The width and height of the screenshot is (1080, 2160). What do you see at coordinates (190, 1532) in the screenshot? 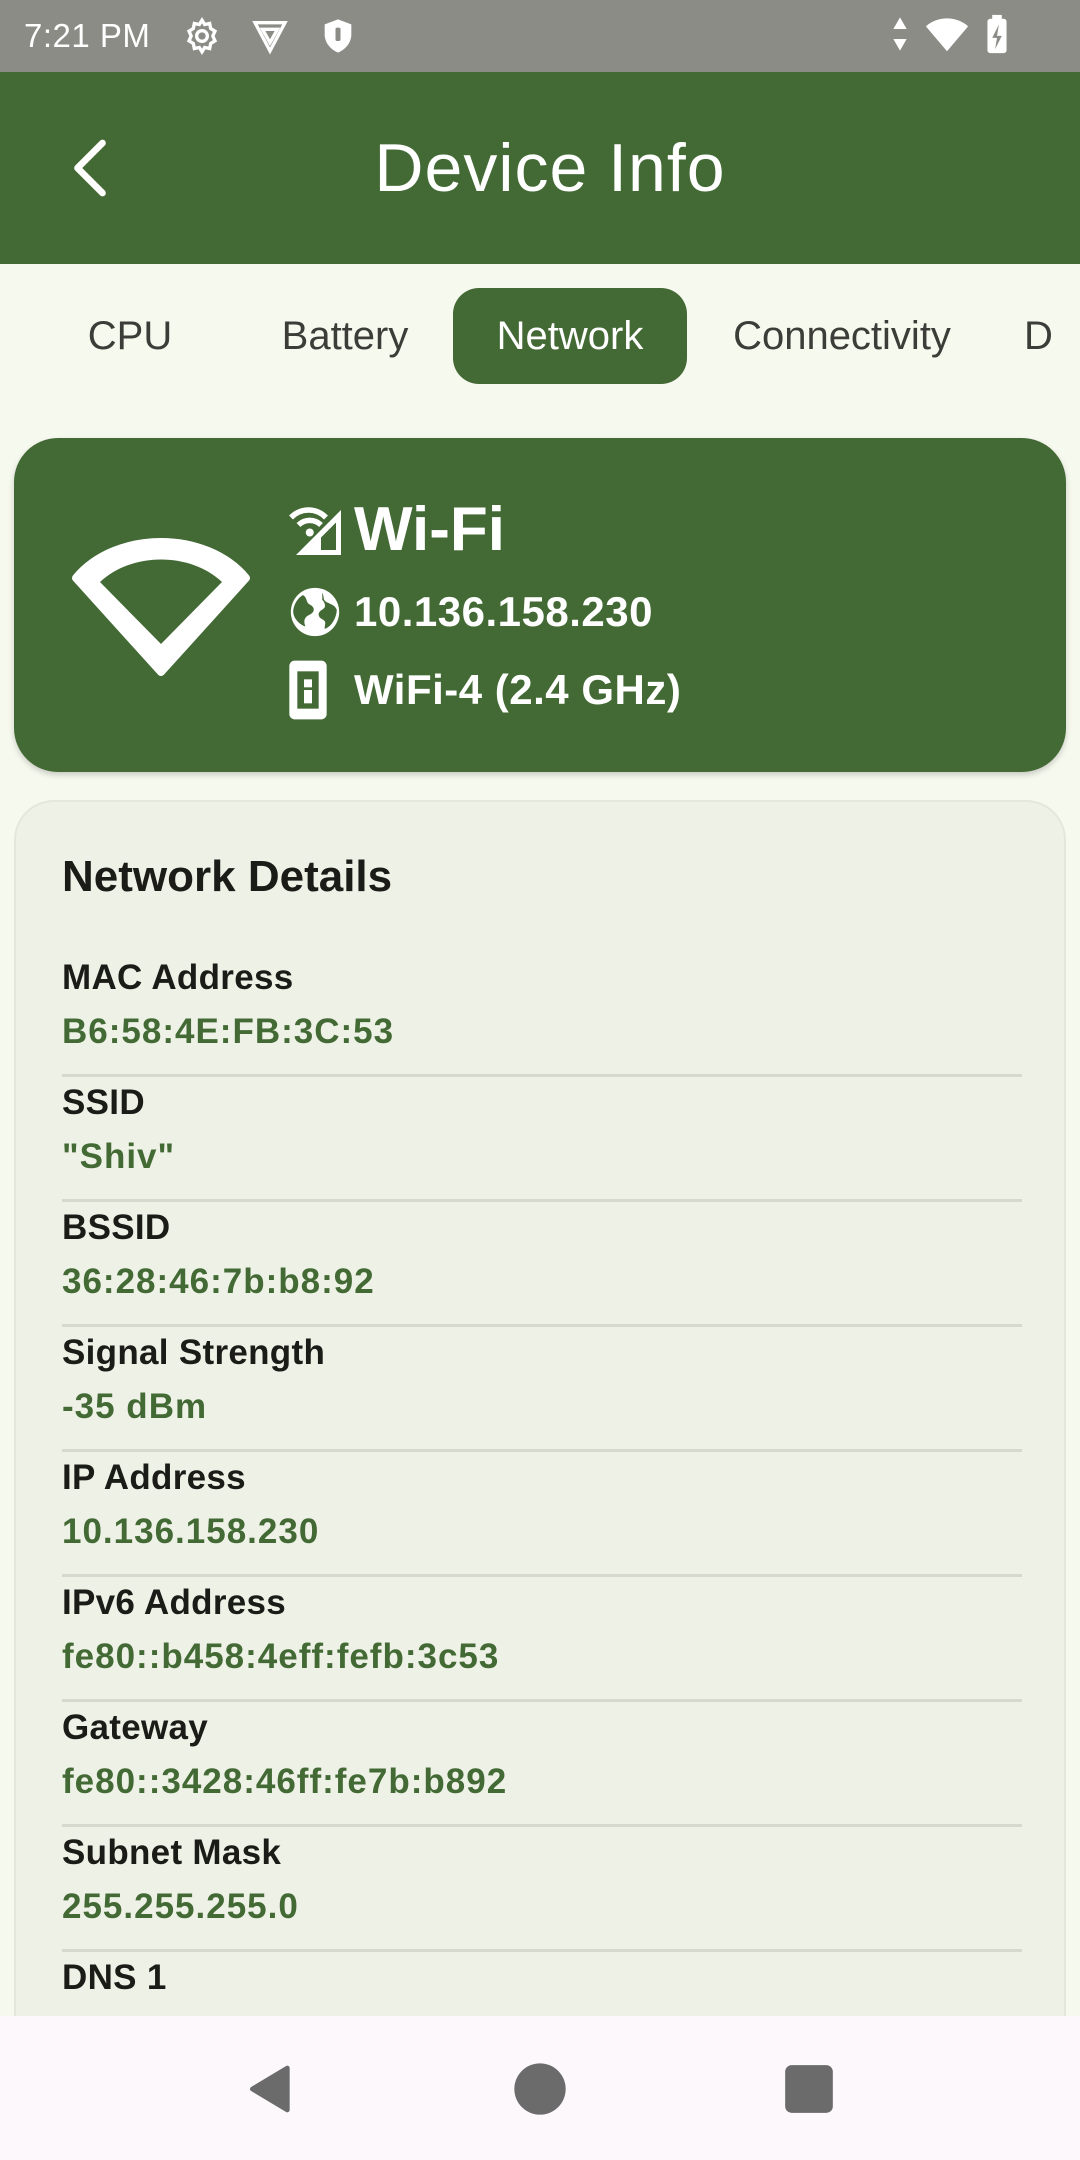
I see `detail-value: 10.136.158.230` at bounding box center [190, 1532].